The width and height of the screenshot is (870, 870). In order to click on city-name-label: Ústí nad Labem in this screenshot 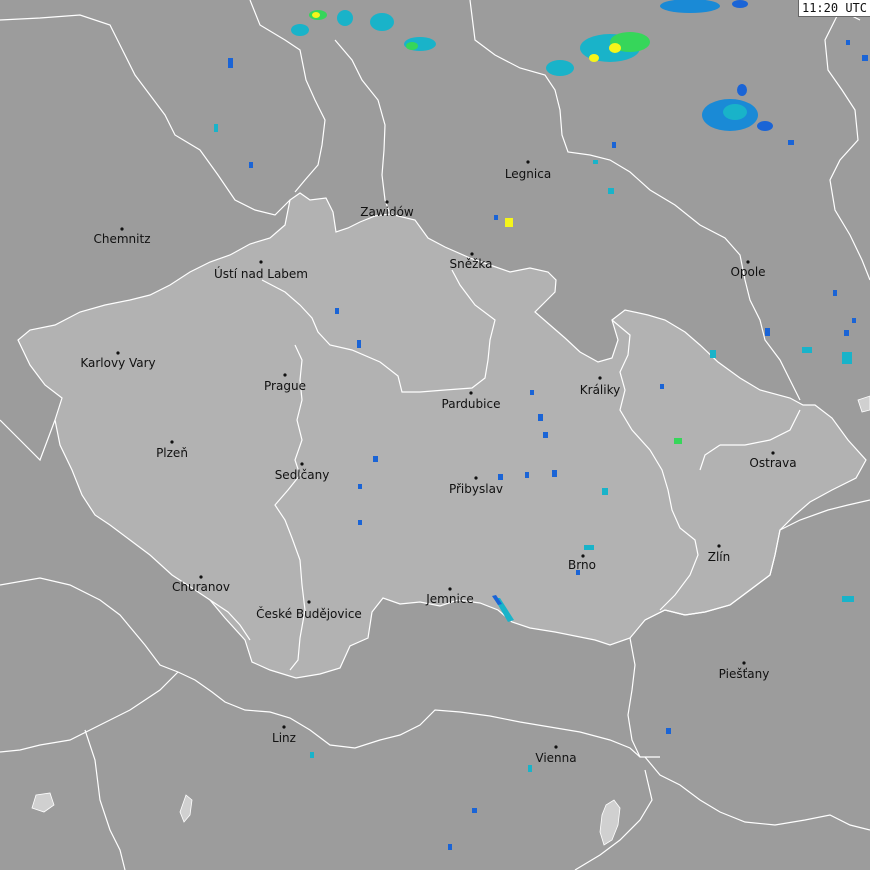, I will do `click(261, 273)`.